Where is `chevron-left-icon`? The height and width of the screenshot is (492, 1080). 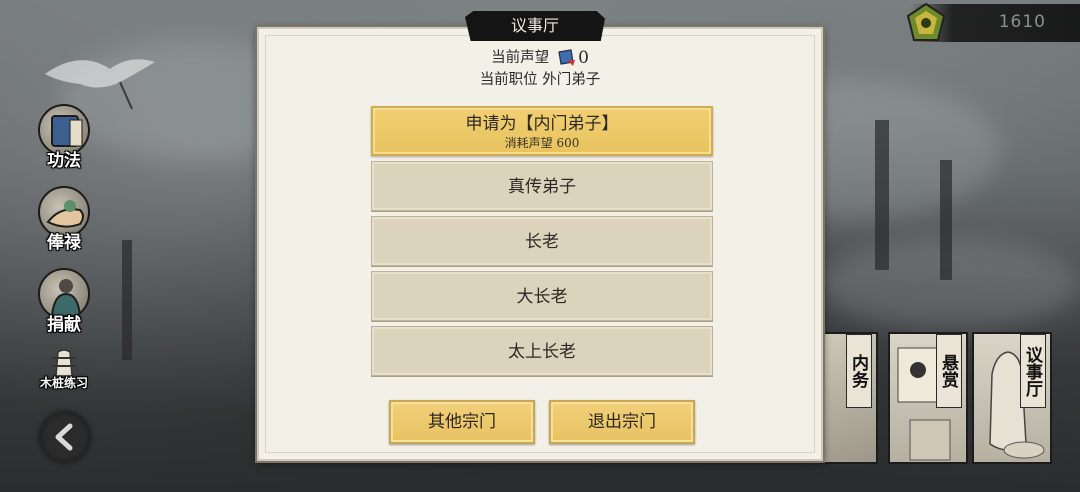
chevron-left-icon is located at coordinates (64, 437).